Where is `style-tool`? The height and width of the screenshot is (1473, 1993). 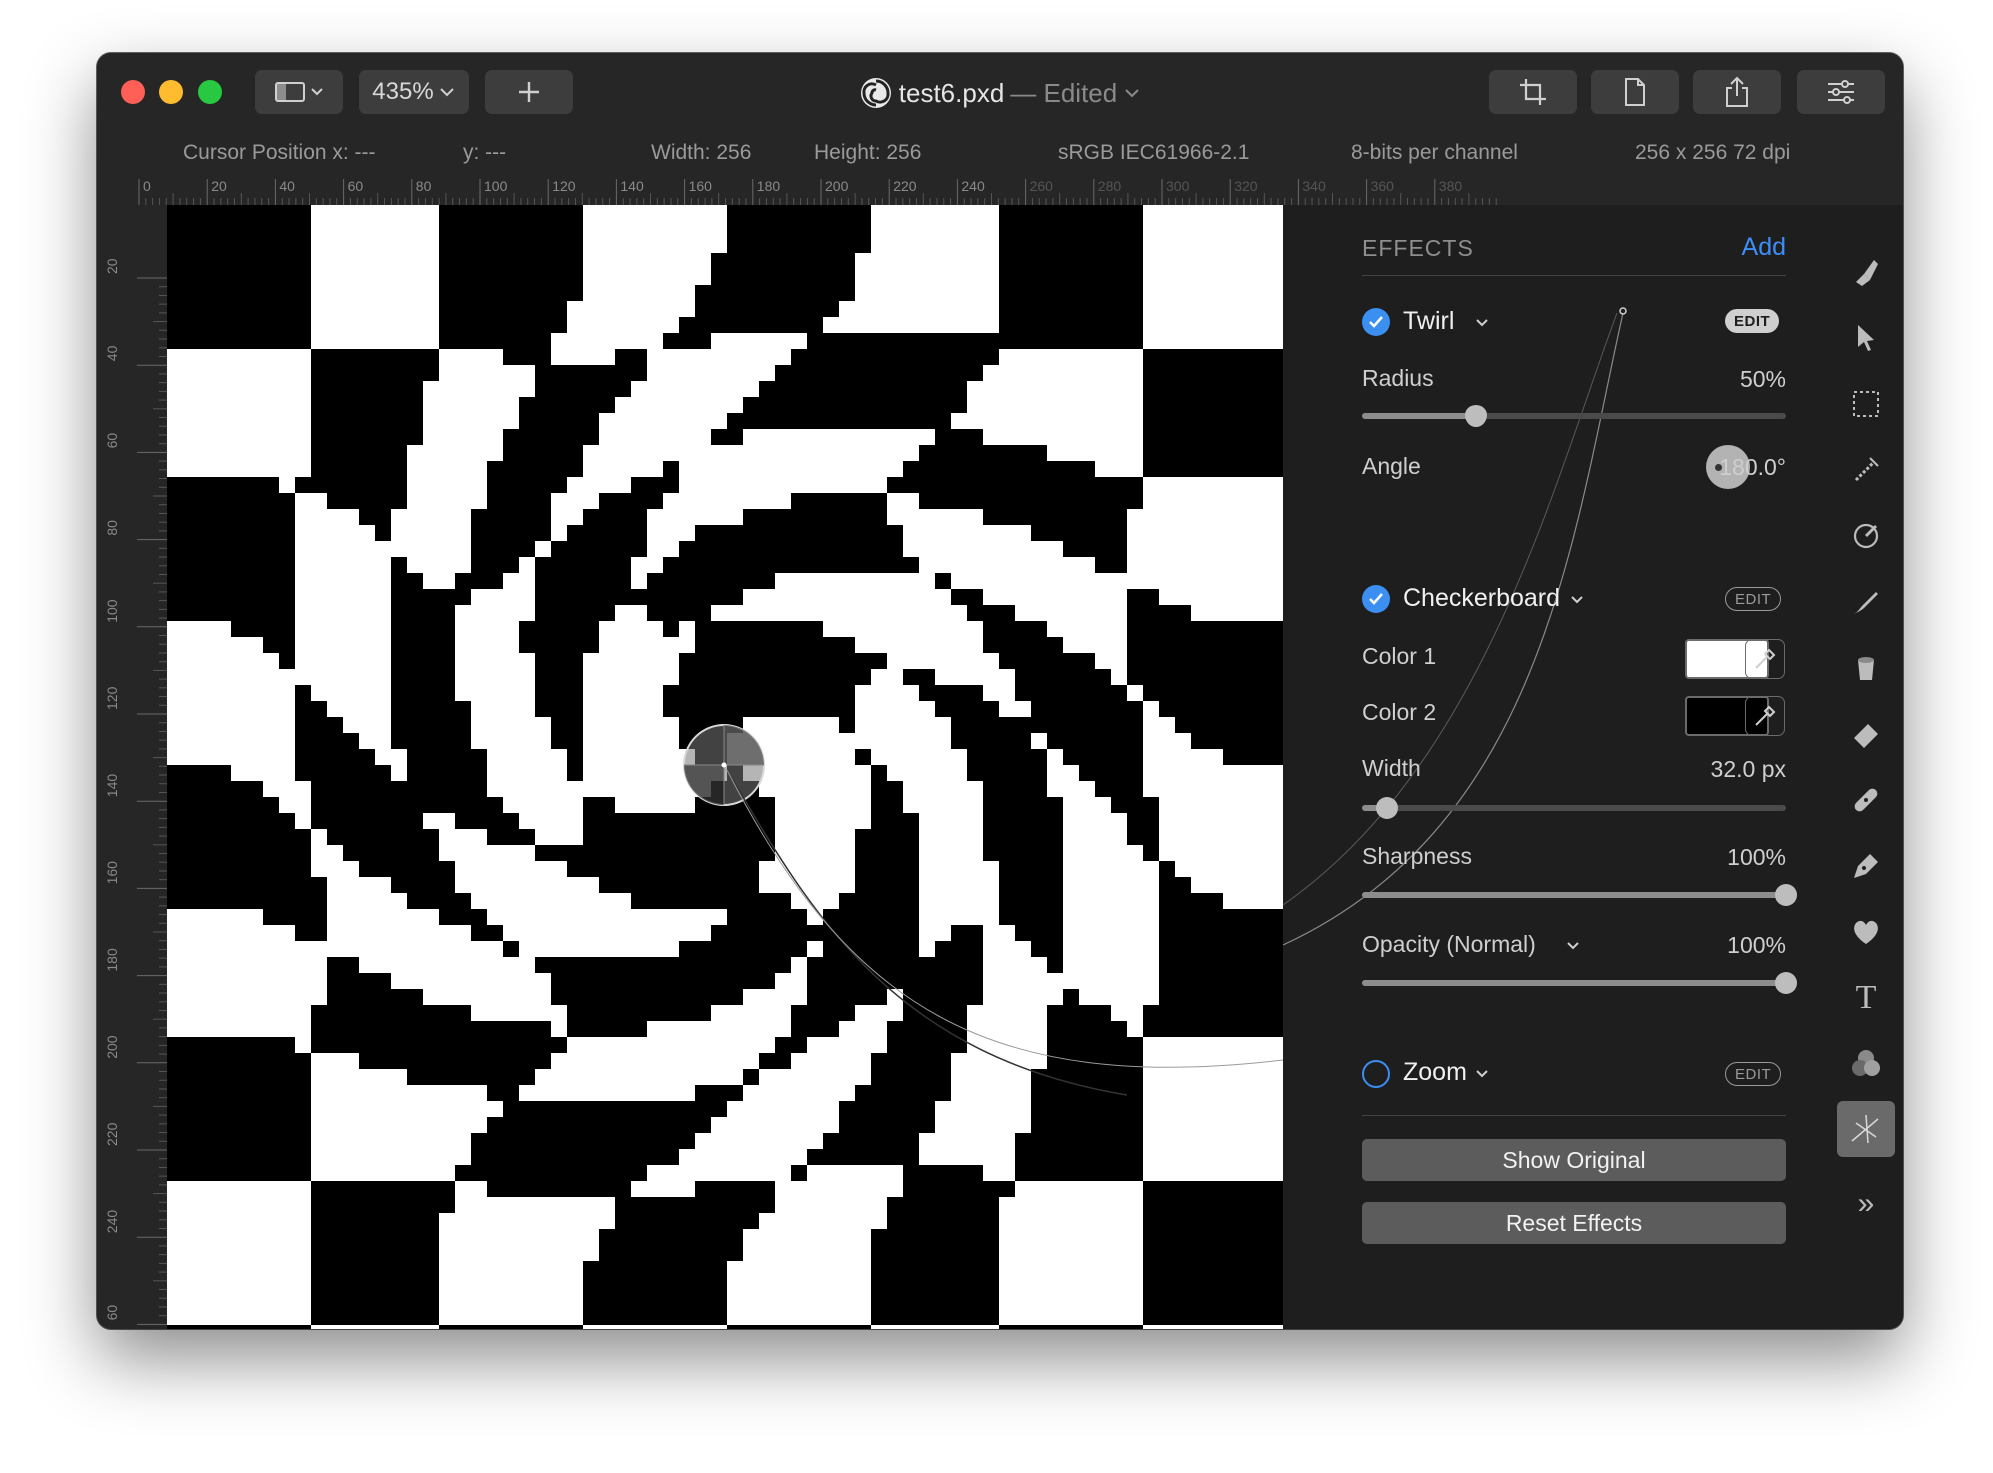 style-tool is located at coordinates (1866, 272).